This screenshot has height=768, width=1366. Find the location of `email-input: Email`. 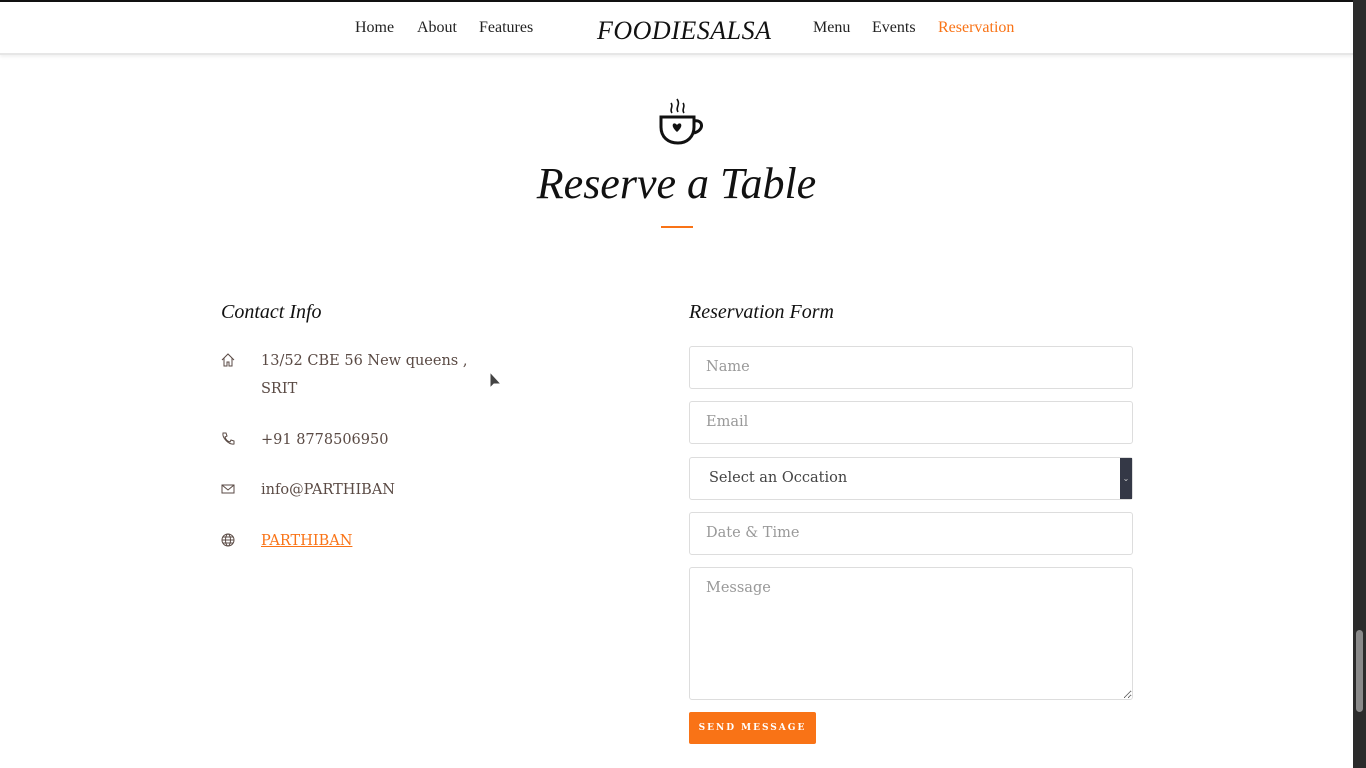

email-input: Email is located at coordinates (911, 422).